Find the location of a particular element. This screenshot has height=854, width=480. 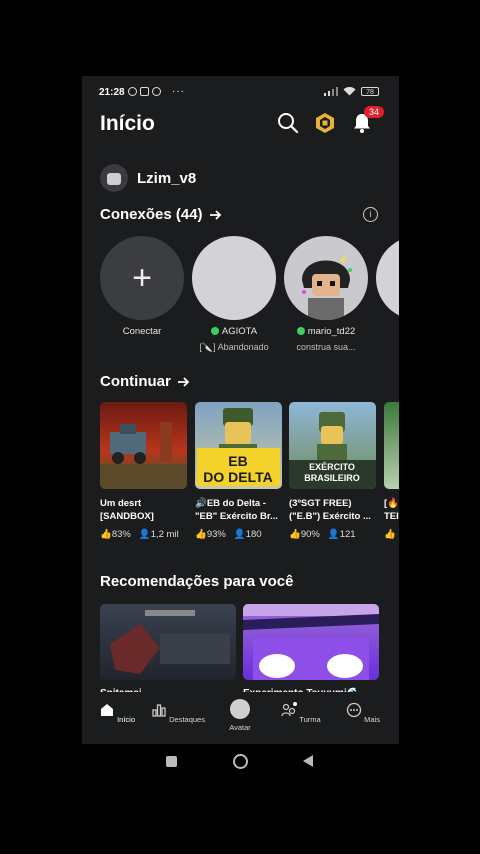

people-icon is located at coordinates (289, 709).